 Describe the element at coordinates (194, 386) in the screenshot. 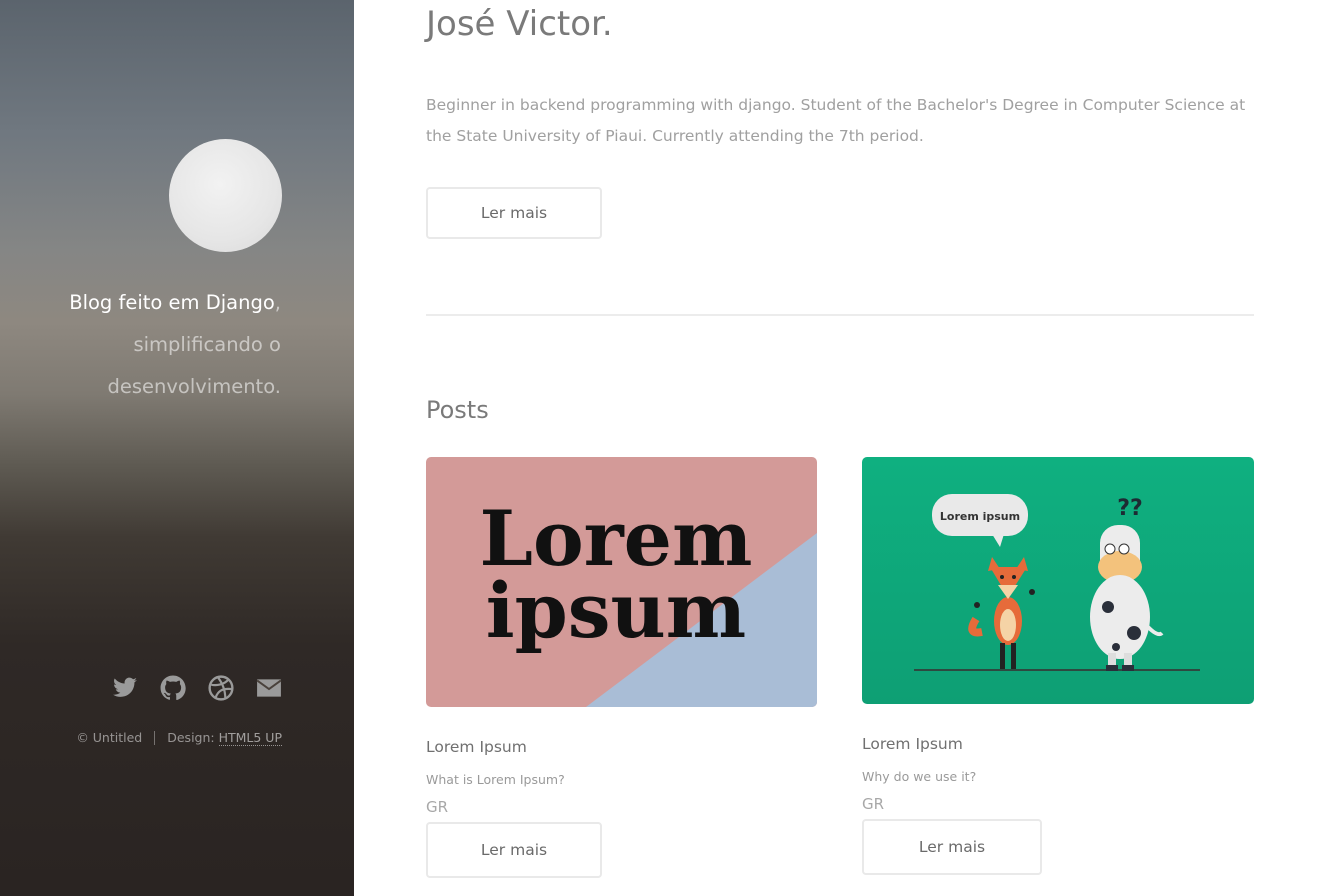

I see `tagline-line-3: desenvolvimento.` at that location.